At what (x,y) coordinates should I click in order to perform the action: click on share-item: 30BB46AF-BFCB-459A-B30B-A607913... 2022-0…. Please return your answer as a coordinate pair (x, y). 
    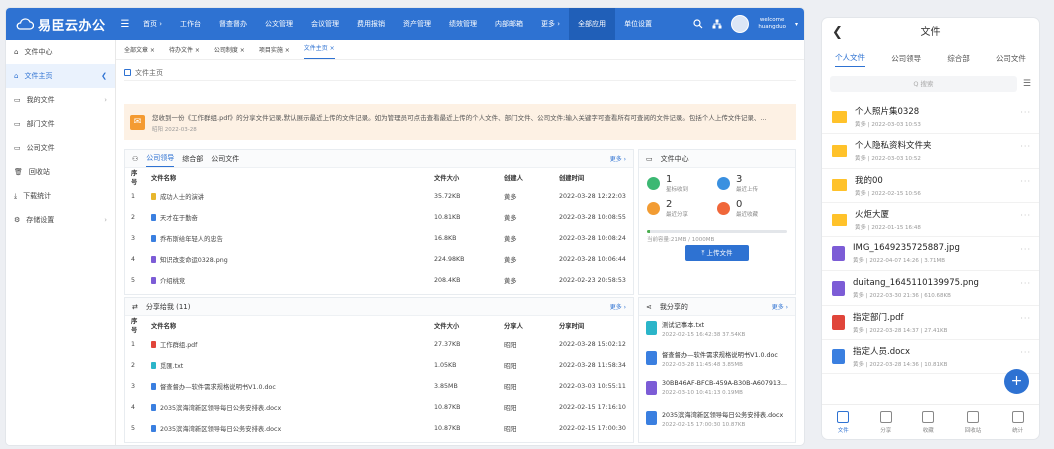
    Looking at the image, I should click on (717, 391).